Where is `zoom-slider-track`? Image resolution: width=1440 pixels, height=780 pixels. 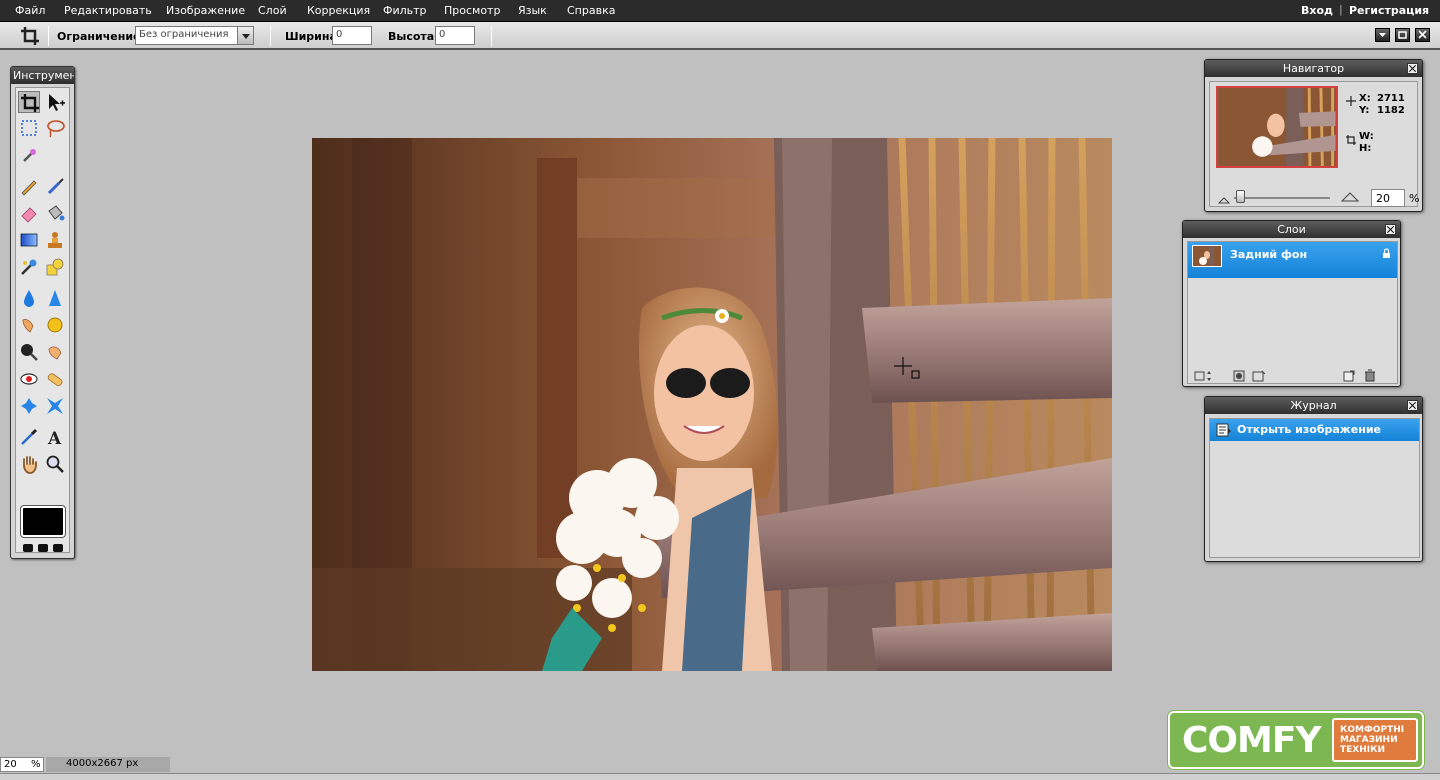 zoom-slider-track is located at coordinates (1282, 198).